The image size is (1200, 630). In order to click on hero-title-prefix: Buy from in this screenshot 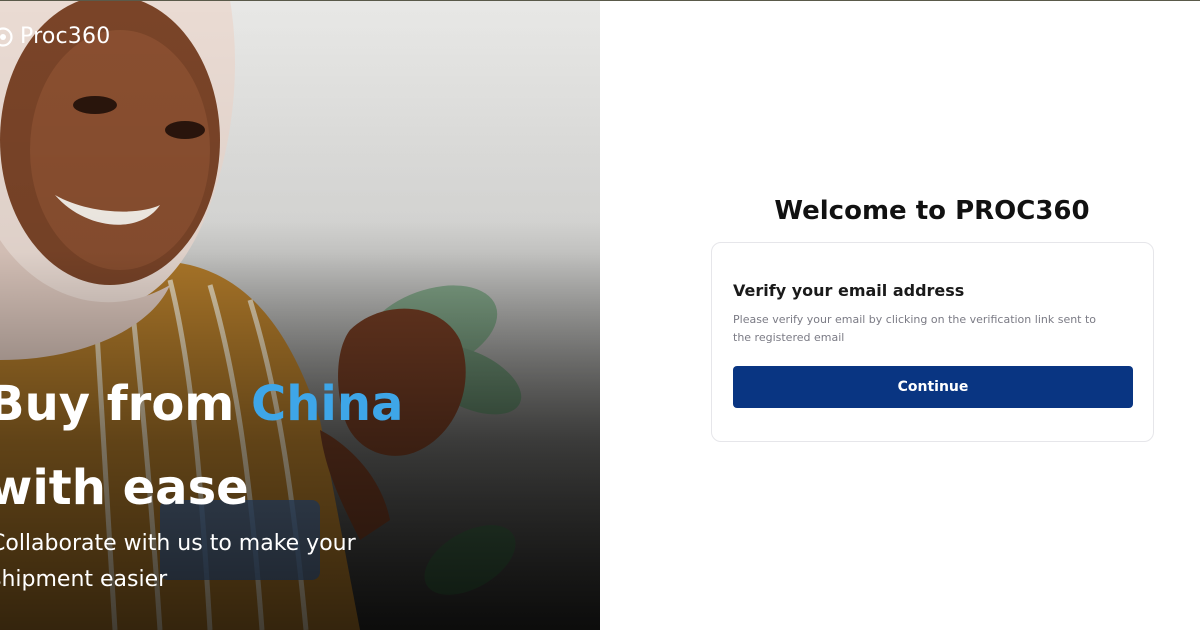, I will do `click(126, 404)`.